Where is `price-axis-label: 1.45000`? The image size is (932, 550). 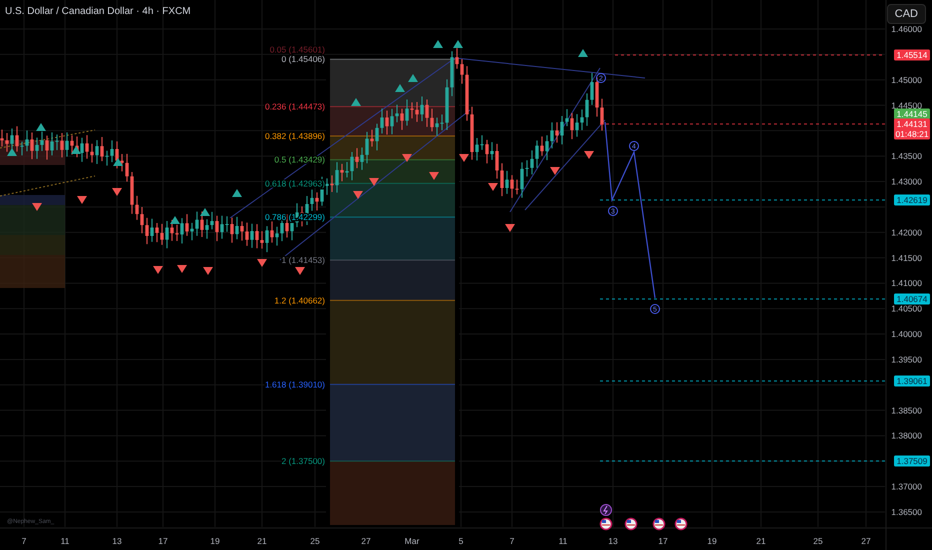 price-axis-label: 1.45000 is located at coordinates (906, 79).